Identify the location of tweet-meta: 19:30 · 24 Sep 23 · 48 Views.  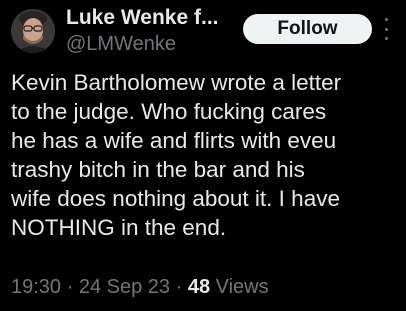
(140, 287).